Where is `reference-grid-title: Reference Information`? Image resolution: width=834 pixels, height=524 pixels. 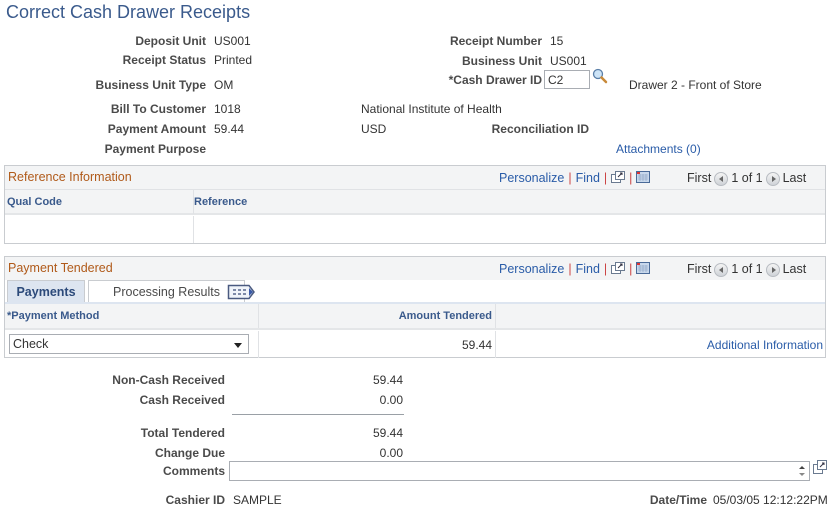
reference-grid-title: Reference Information is located at coordinates (70, 177).